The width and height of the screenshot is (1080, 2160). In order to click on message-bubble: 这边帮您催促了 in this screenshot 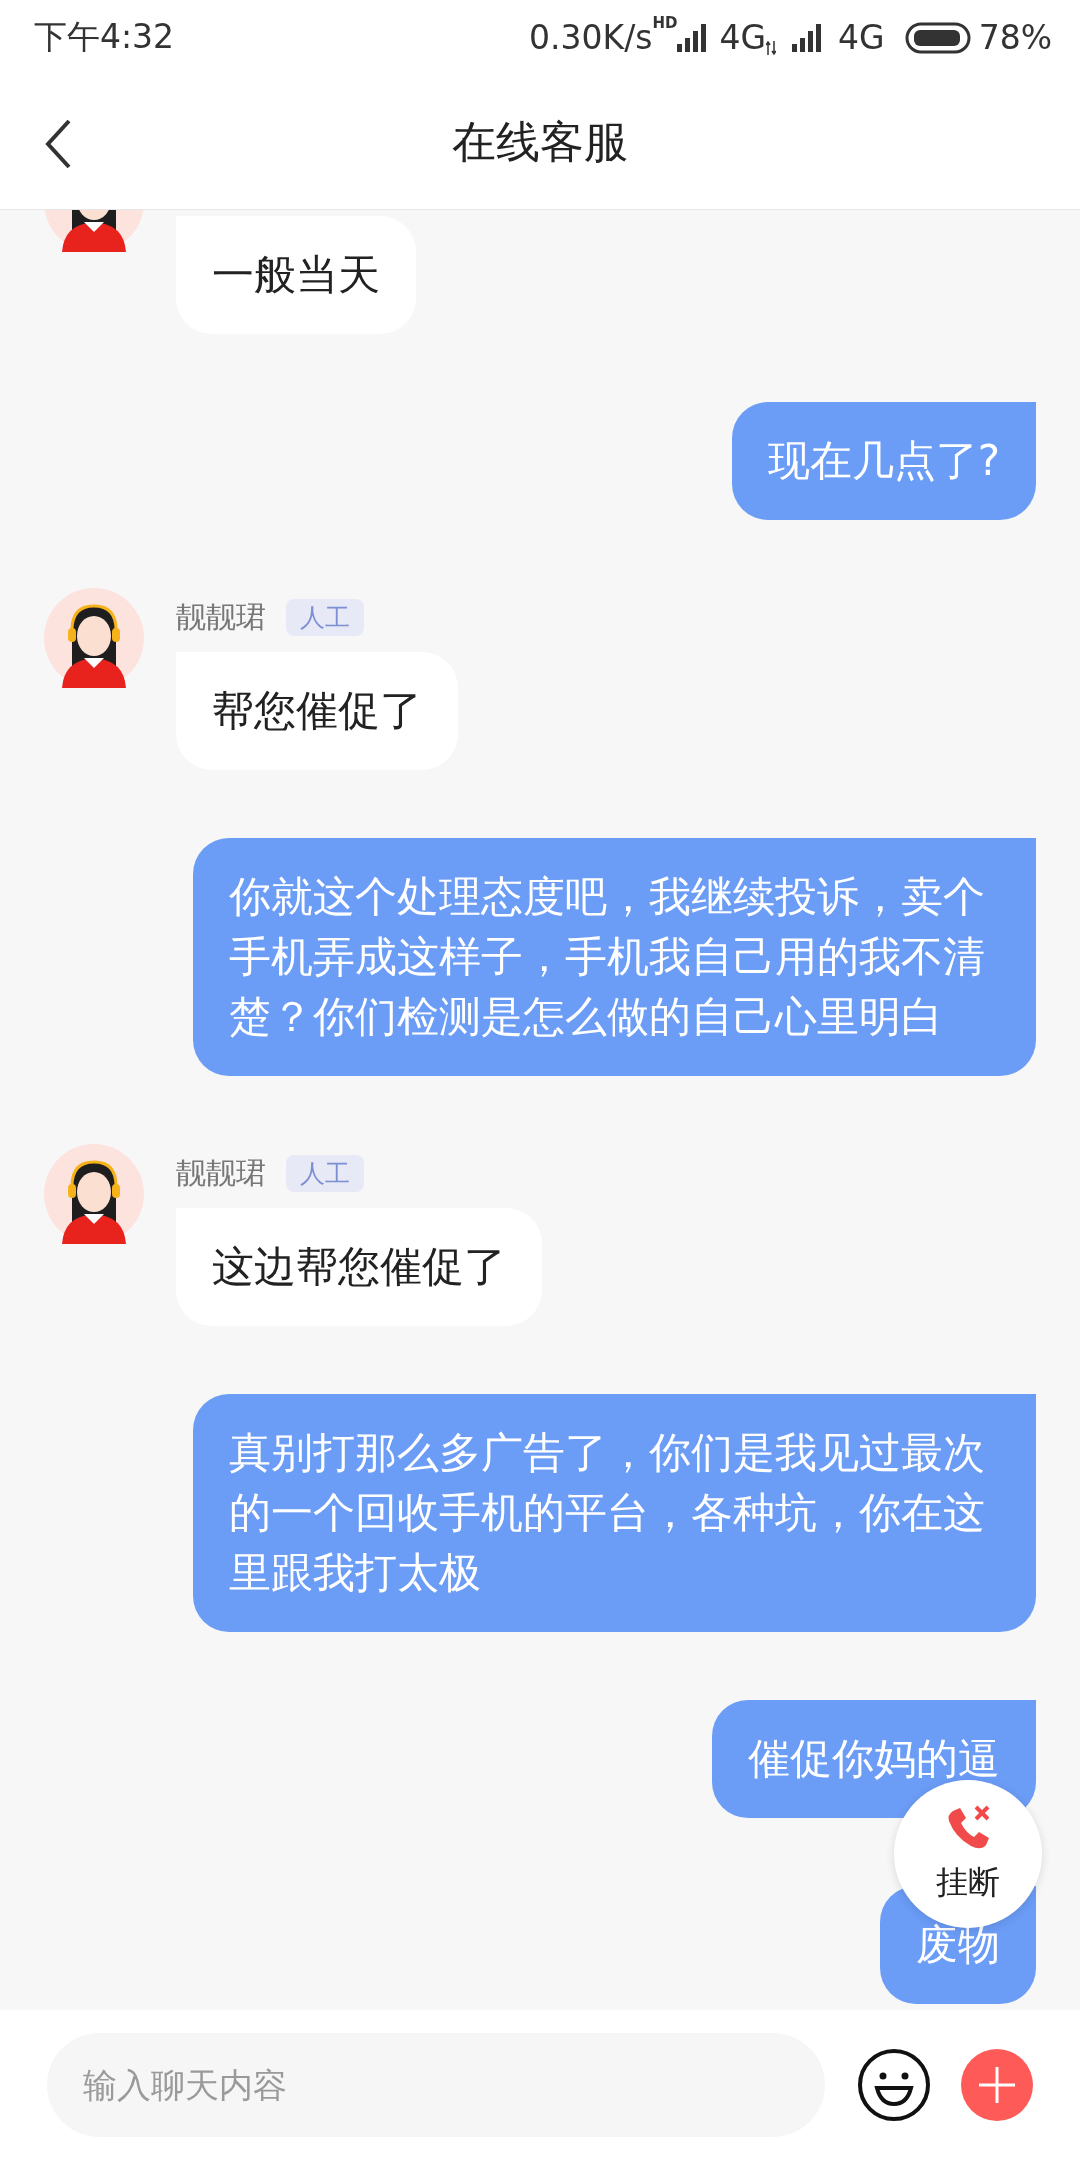, I will do `click(359, 1267)`.